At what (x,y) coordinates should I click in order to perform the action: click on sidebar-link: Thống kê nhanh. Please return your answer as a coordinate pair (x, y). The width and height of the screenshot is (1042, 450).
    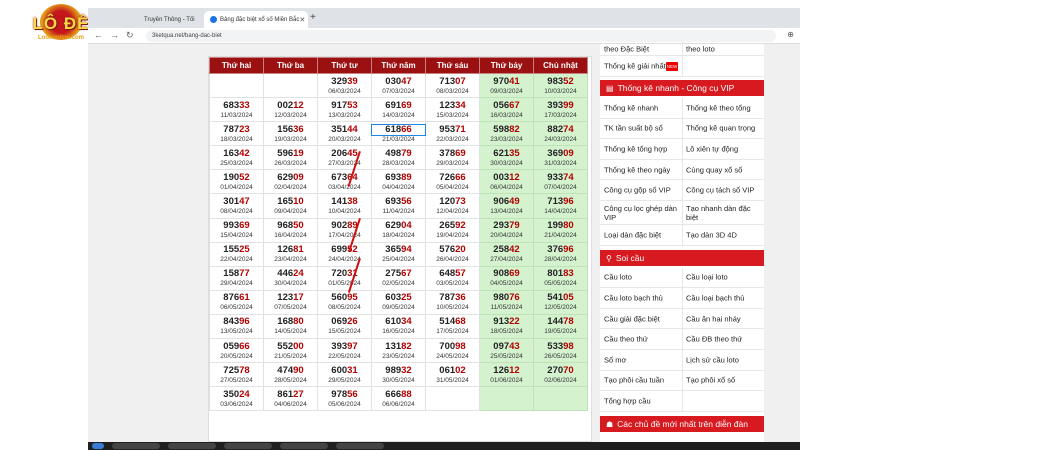
    Looking at the image, I should click on (642, 107).